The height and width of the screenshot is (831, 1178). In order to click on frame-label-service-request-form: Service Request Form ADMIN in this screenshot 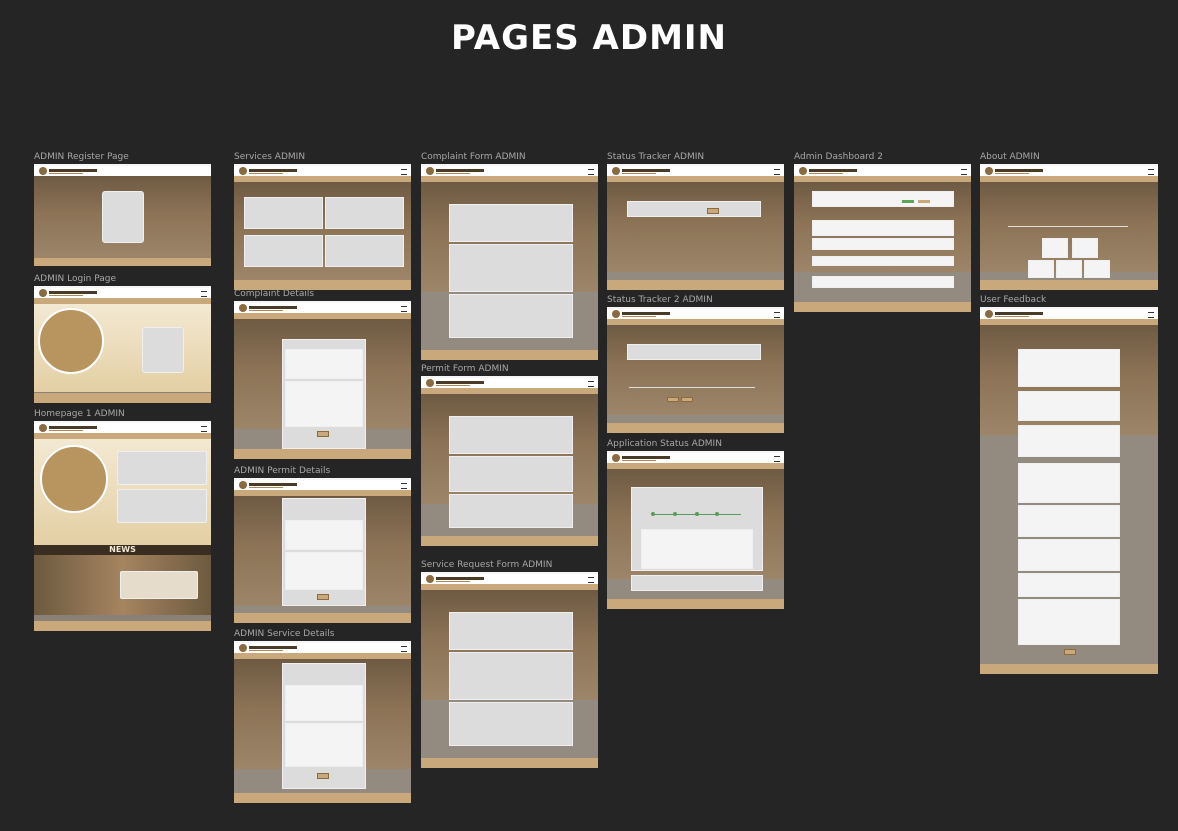, I will do `click(487, 565)`.